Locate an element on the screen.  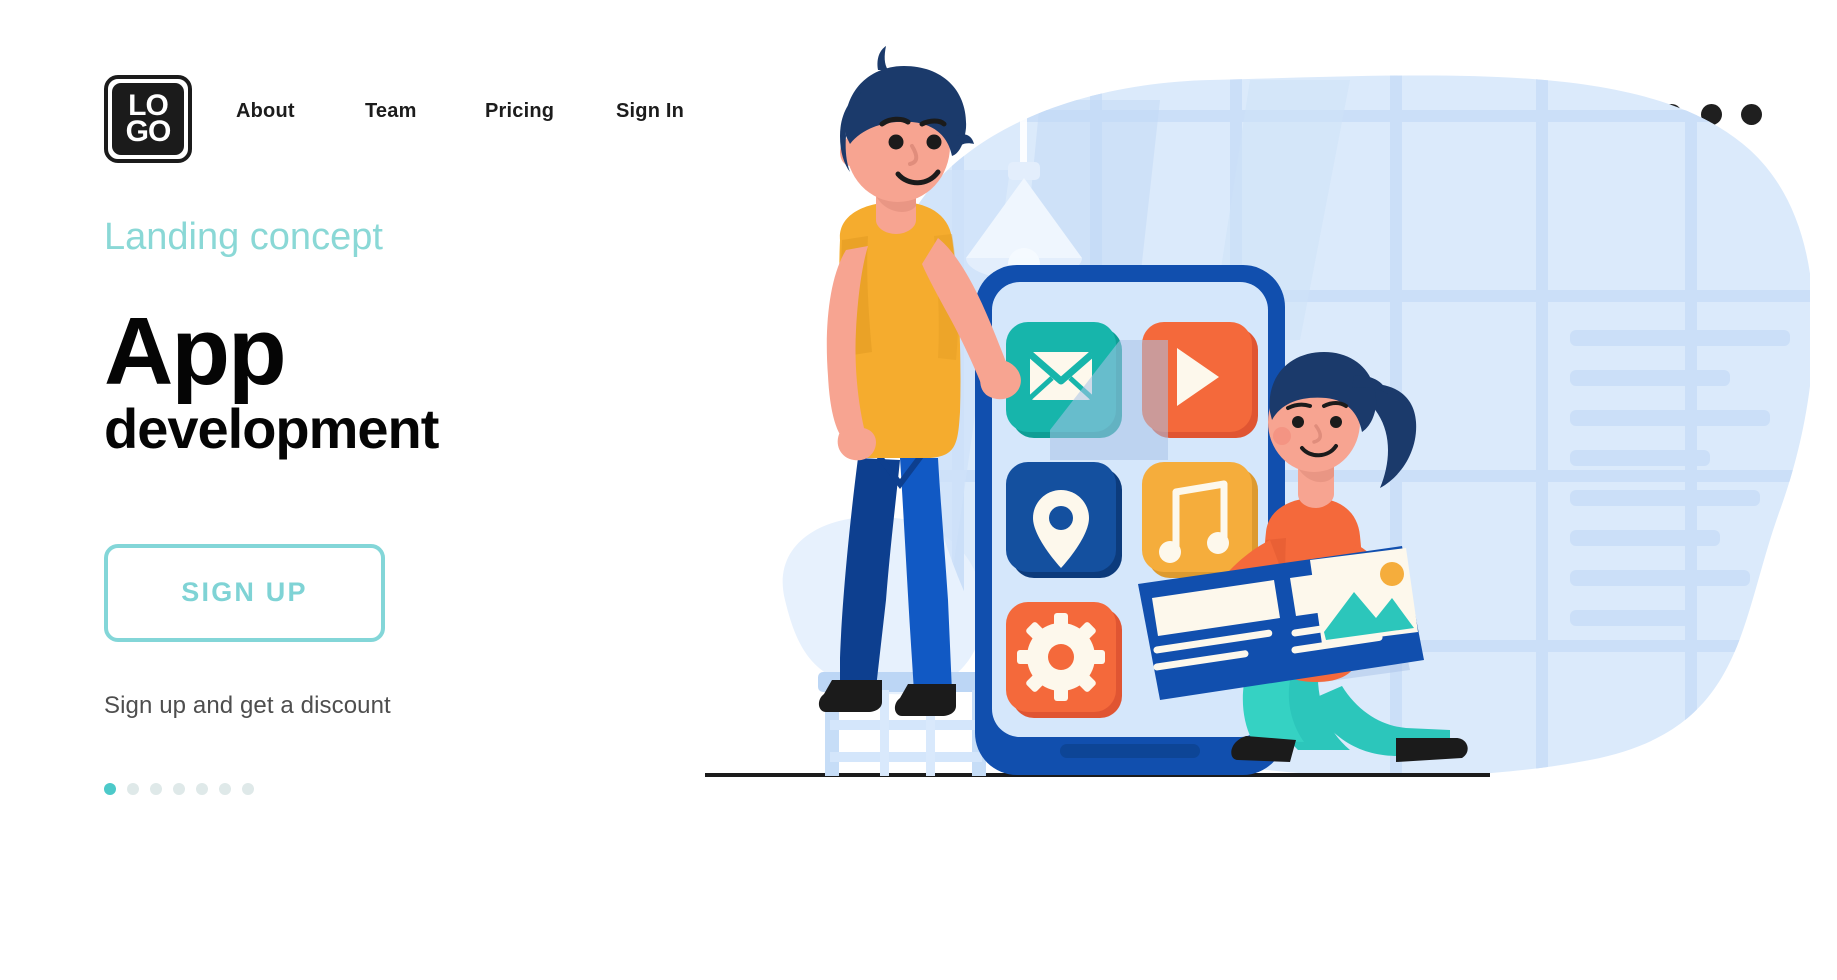
page-subtitle: development is located at coordinates (271, 428).